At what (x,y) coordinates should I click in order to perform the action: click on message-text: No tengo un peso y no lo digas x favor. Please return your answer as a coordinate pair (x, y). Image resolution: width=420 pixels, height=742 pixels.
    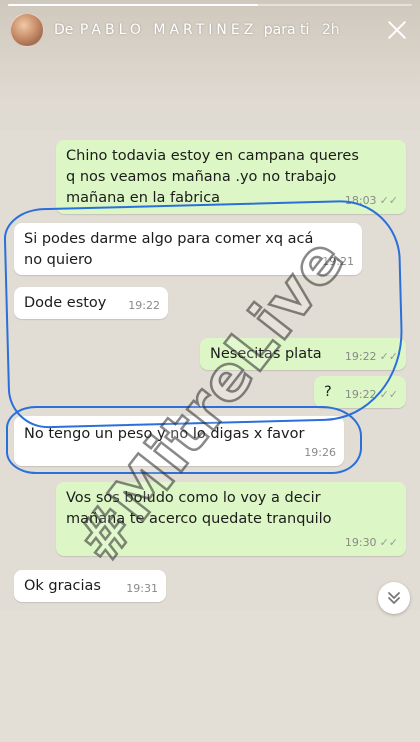
    Looking at the image, I should click on (164, 434).